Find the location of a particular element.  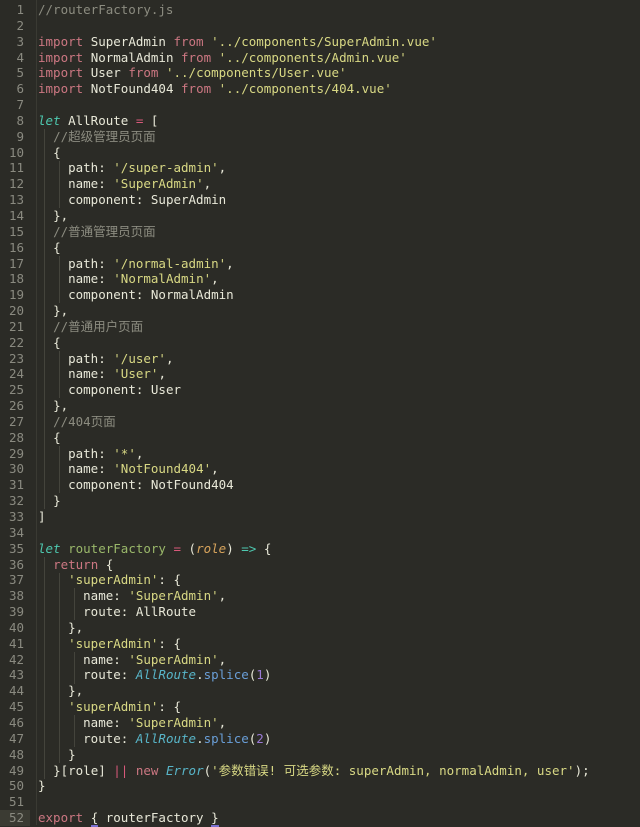

line-content: component: SuperAdmin is located at coordinates (335, 200).